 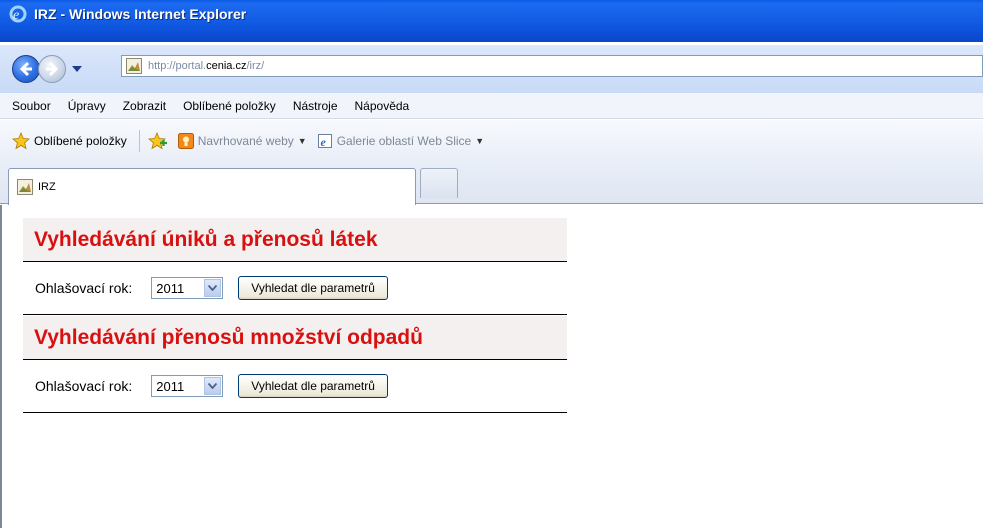 What do you see at coordinates (212, 186) in the screenshot?
I see `tab-irz: IRZ` at bounding box center [212, 186].